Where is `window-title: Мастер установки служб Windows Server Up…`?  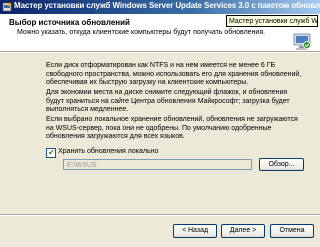 window-title: Мастер установки служб Windows Server Up… is located at coordinates (167, 5).